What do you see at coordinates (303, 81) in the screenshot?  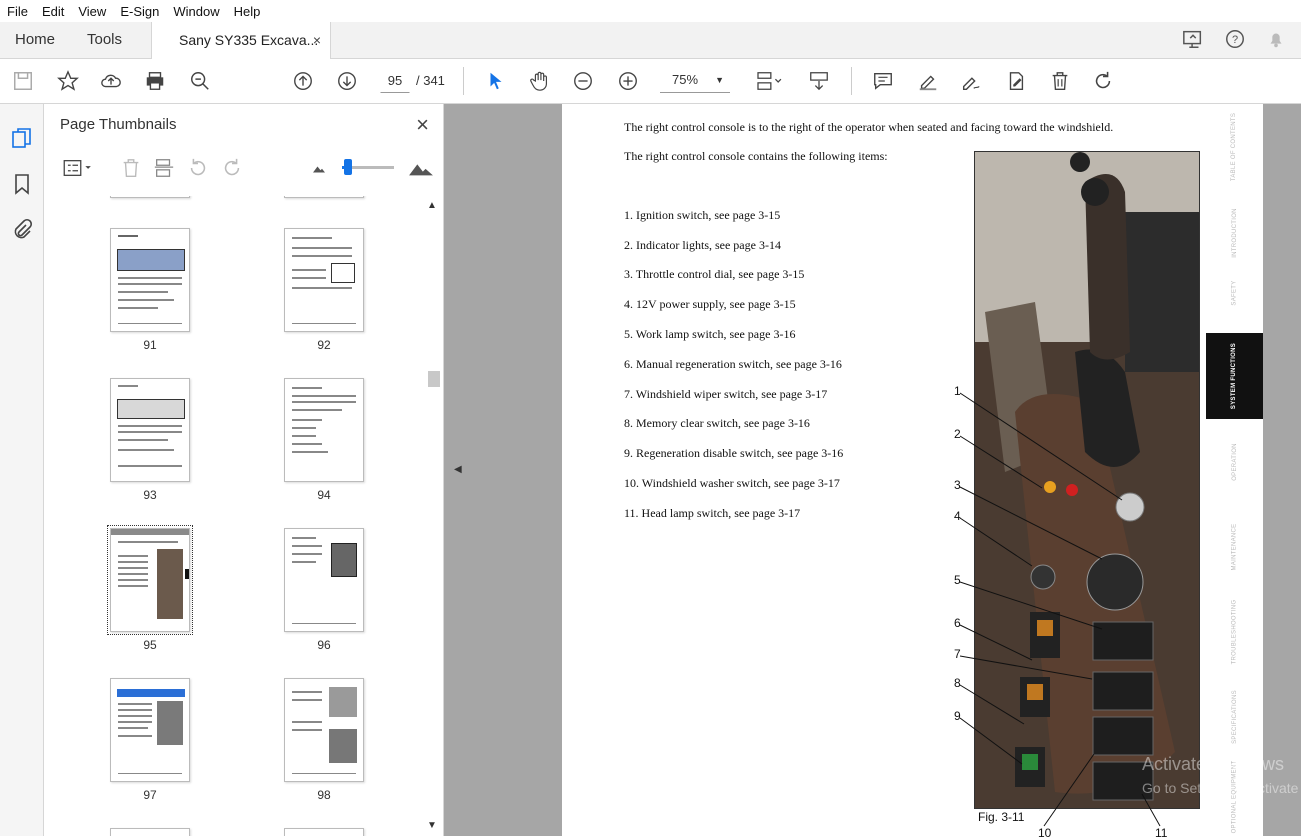 I see `previous-page-icon` at bounding box center [303, 81].